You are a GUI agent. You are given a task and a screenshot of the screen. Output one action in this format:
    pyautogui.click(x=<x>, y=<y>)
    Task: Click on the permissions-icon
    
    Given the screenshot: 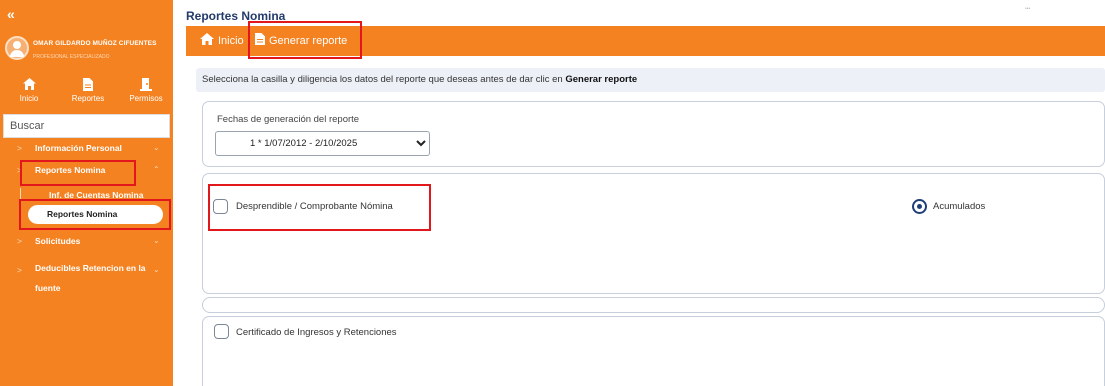 What is the action you would take?
    pyautogui.click(x=146, y=84)
    